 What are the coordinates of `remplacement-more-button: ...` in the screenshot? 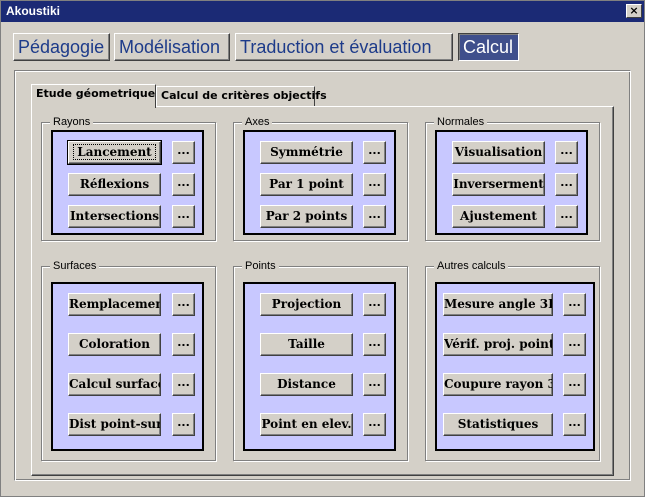 It's located at (183, 304).